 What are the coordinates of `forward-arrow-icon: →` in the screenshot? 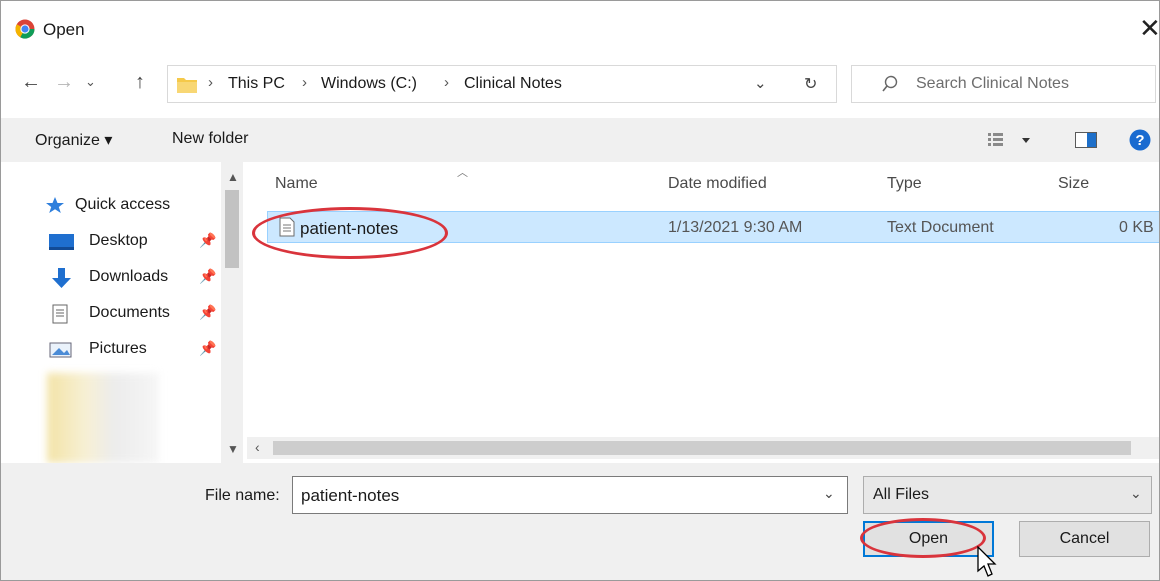 It's located at (64, 82).